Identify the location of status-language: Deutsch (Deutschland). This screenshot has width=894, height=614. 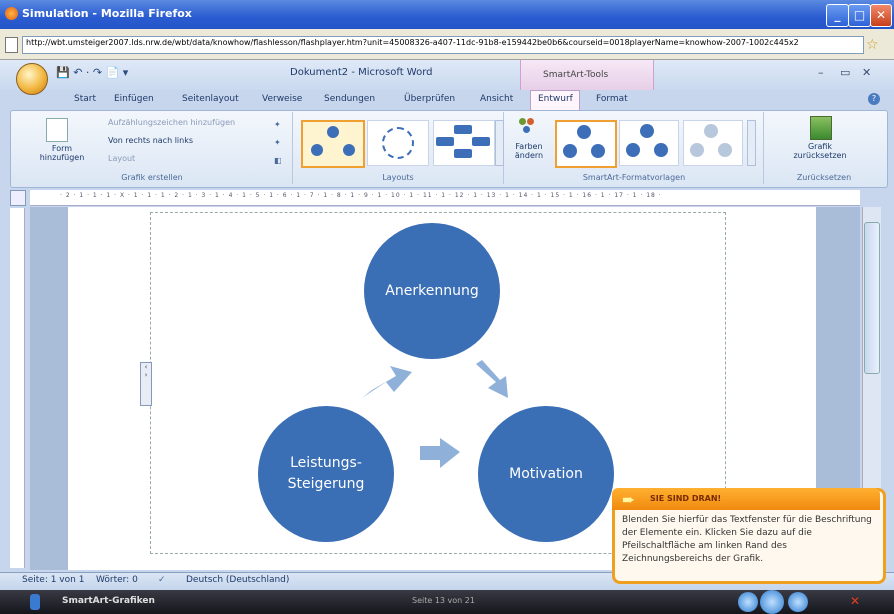
(237, 580).